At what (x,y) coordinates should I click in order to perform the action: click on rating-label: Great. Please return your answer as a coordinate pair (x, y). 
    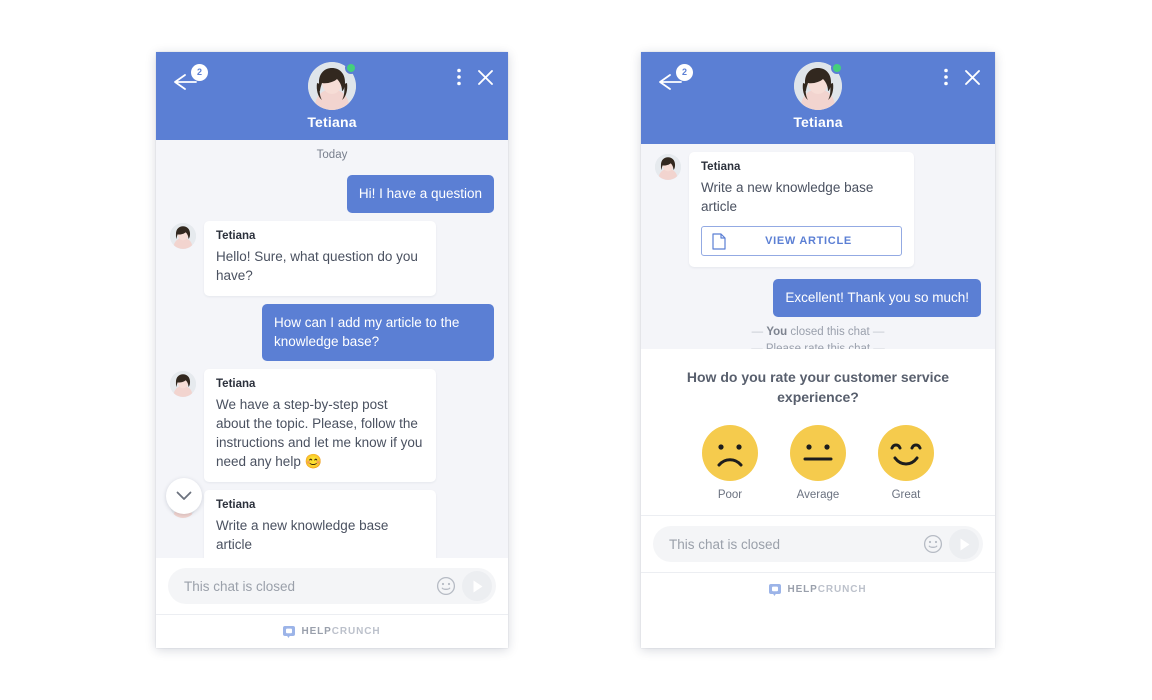
    Looking at the image, I should click on (906, 495).